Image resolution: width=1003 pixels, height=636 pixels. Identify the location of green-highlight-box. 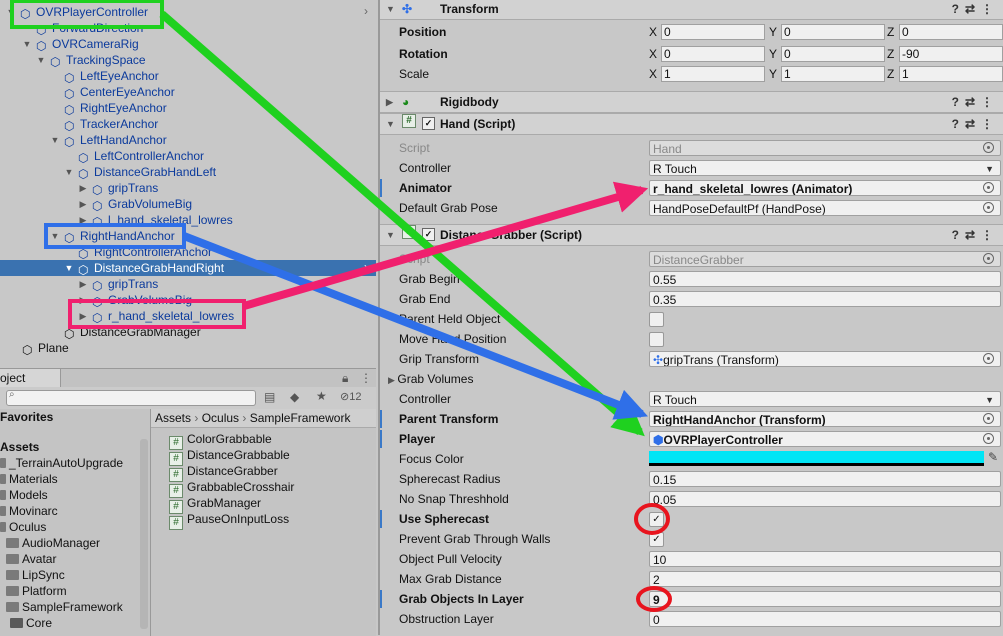
(87, 14).